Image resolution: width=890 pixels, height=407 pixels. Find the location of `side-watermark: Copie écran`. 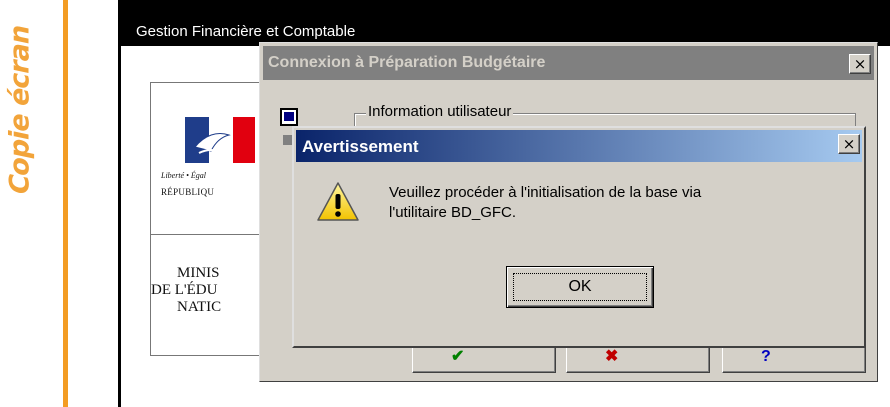

side-watermark: Copie écran is located at coordinates (20, 110).